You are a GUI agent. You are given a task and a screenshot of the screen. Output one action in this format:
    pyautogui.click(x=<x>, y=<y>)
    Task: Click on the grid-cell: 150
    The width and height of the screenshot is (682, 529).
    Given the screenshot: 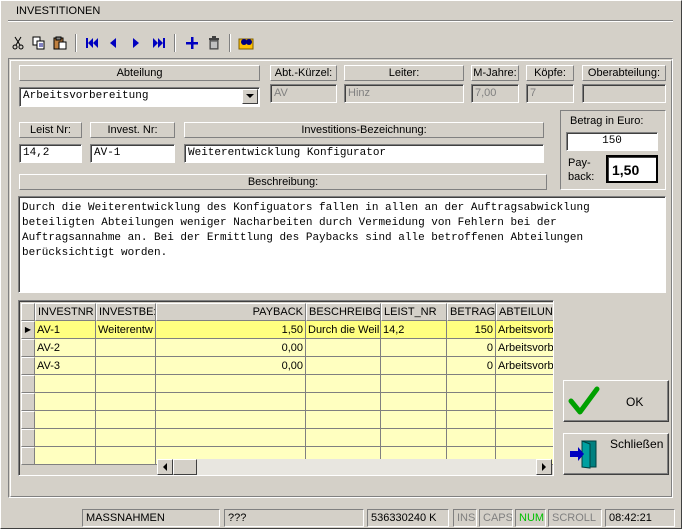 What is the action you would take?
    pyautogui.click(x=471, y=330)
    